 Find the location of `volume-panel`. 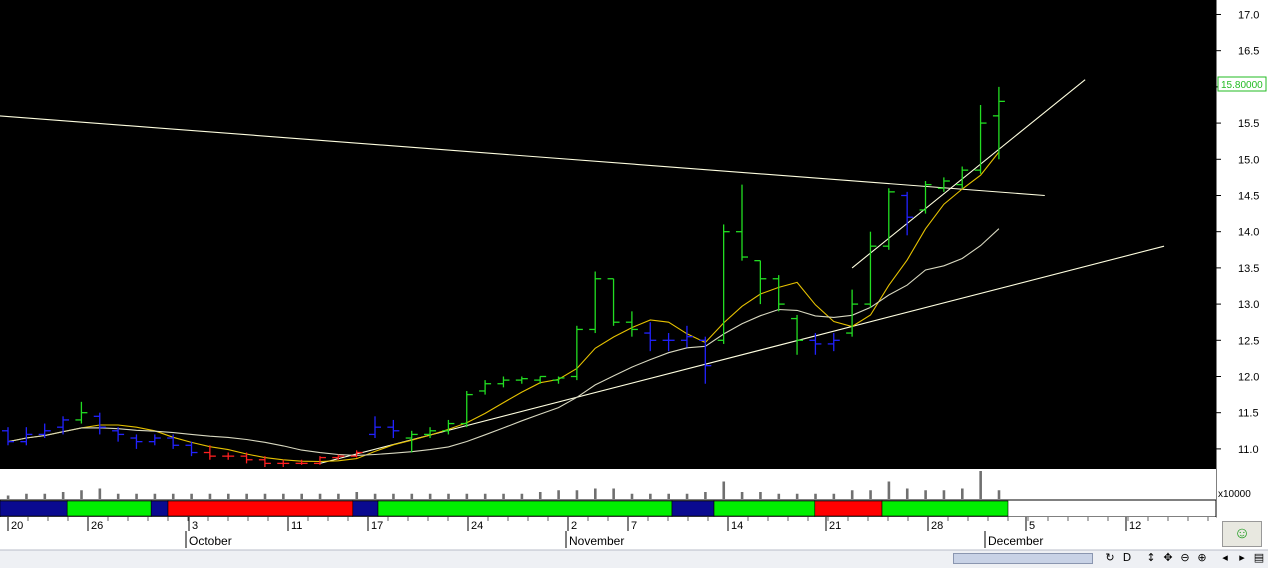

volume-panel is located at coordinates (608, 484).